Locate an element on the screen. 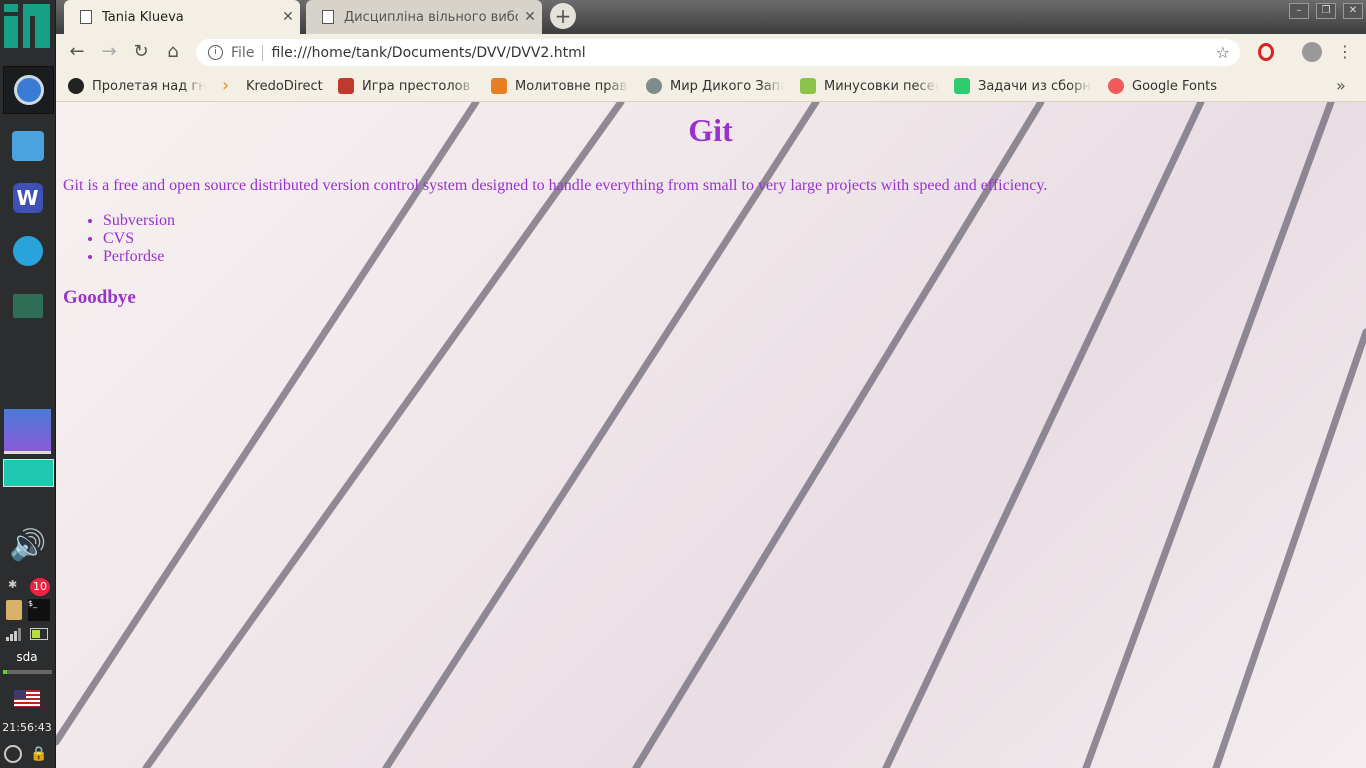 This screenshot has height=768, width=1366. volume-icon: 🔊 is located at coordinates (28, 546).